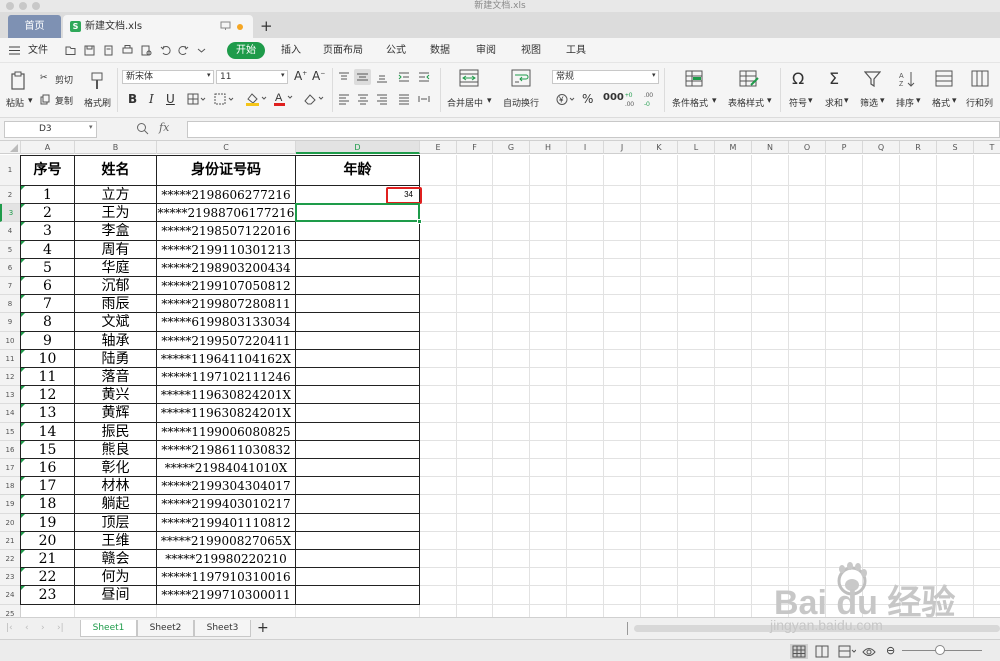  Describe the element at coordinates (45, 99) in the screenshot. I see `copy-icon` at that location.